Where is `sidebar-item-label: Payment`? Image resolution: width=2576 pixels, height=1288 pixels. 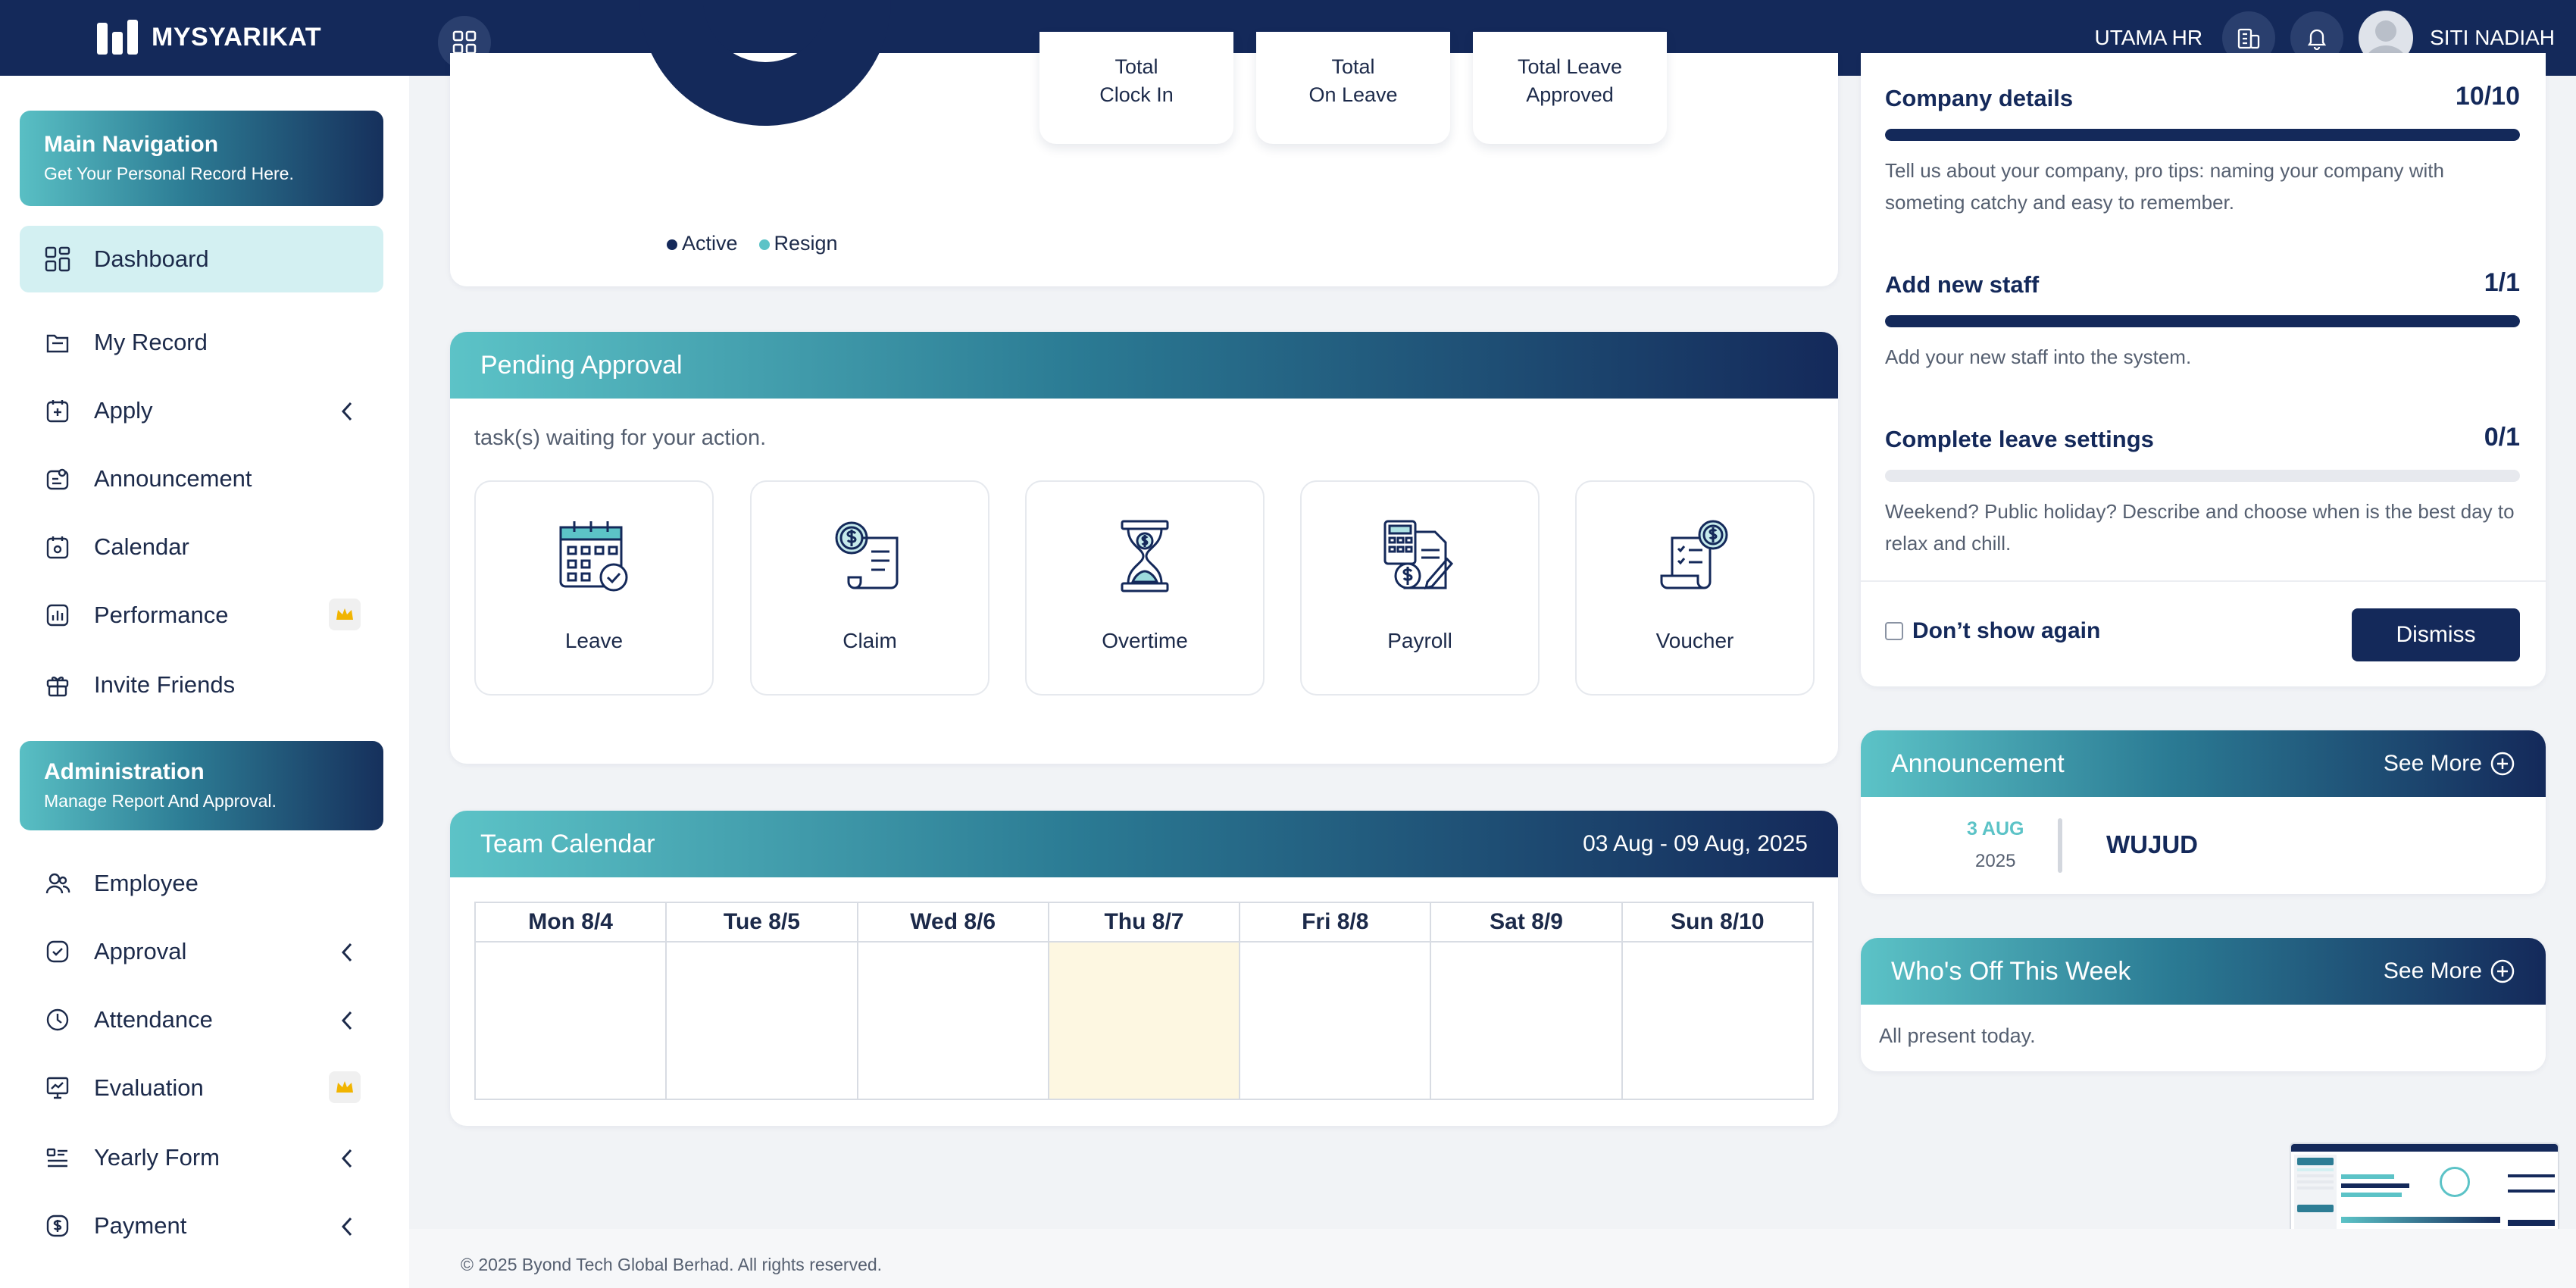 sidebar-item-label: Payment is located at coordinates (141, 1225).